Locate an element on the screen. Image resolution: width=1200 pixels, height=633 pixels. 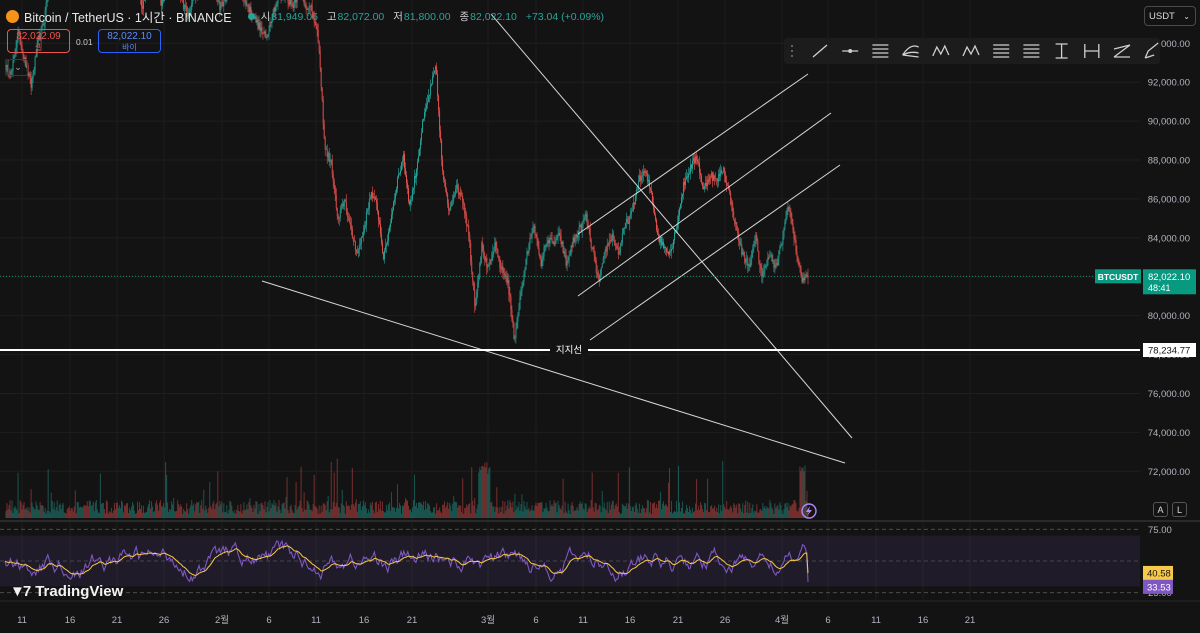
auto-scale-button: A is located at coordinates (1160, 509).